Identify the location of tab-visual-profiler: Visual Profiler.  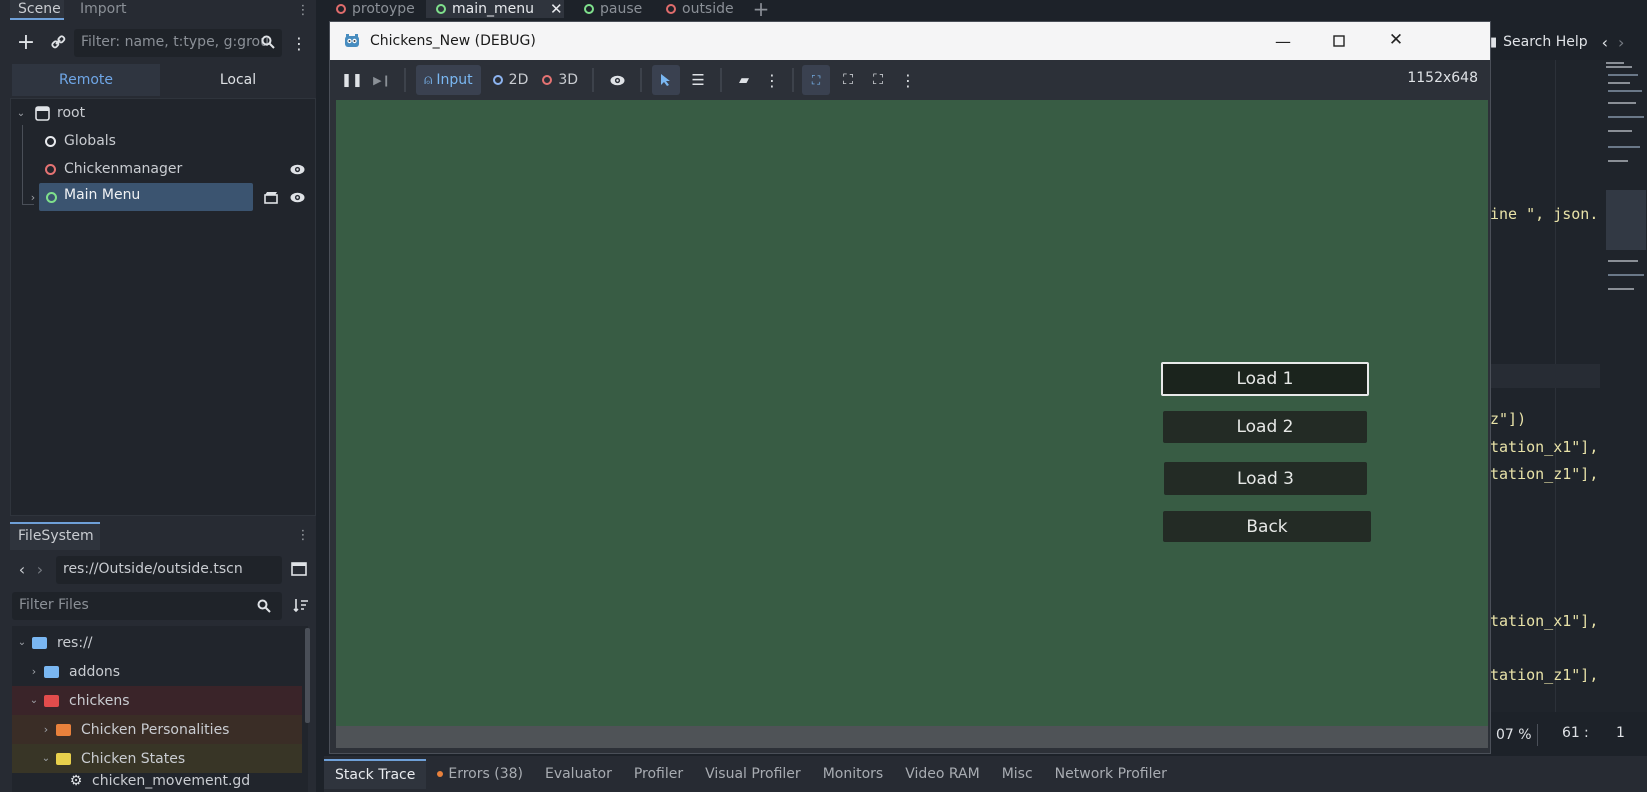
(753, 774).